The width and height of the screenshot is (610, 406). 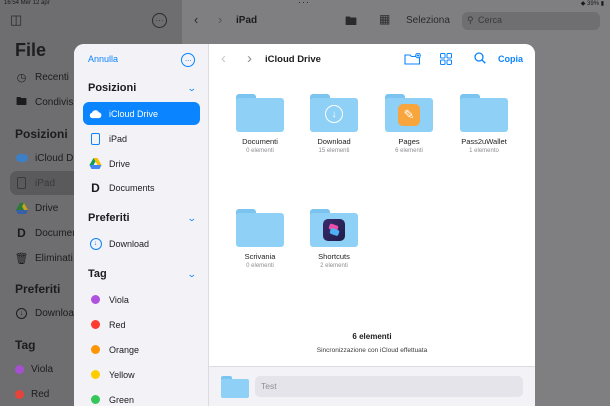 What do you see at coordinates (293, 59) in the screenshot?
I see `location-title: iCloud Drive` at bounding box center [293, 59].